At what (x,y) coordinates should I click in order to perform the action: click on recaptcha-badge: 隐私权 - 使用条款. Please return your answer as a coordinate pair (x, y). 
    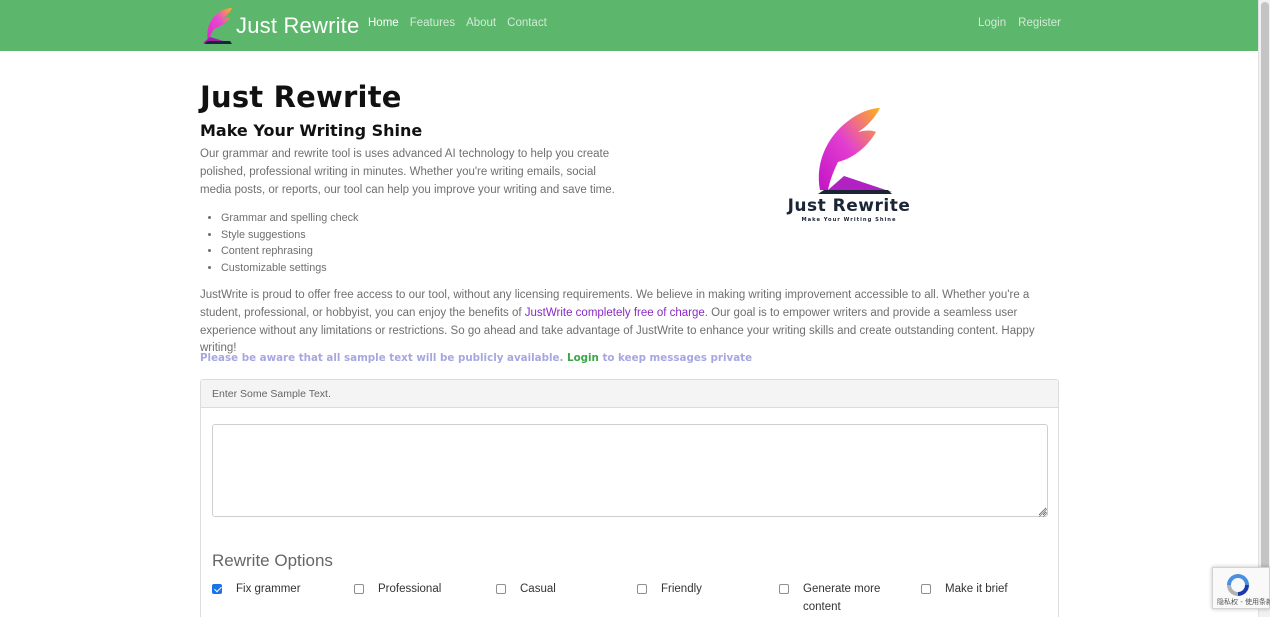
    Looking at the image, I should click on (1241, 588).